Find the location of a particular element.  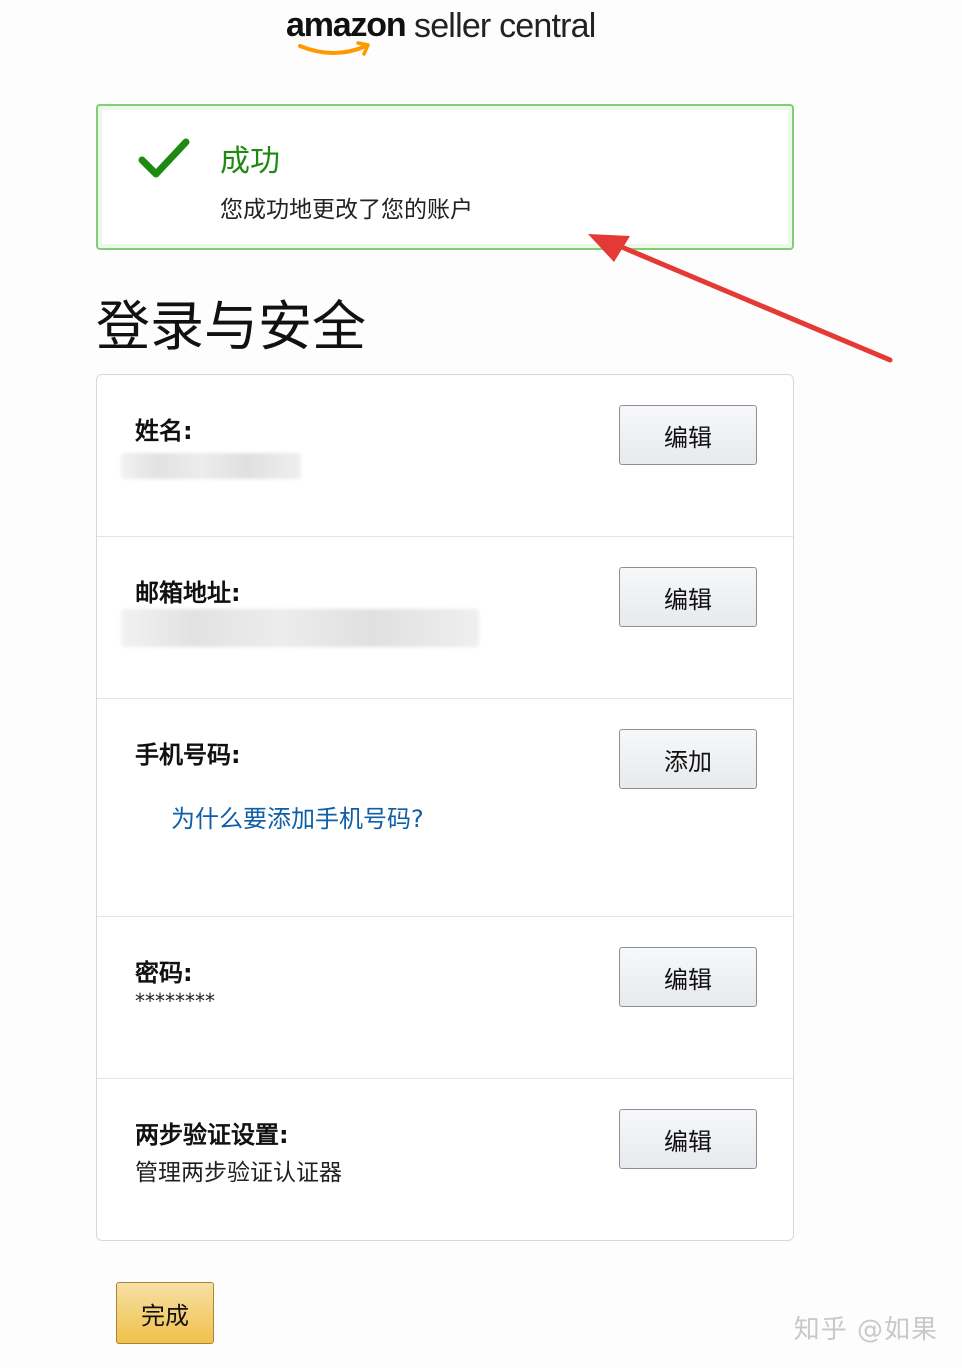

why-add-phone-link: 为什么要添加手机号码? is located at coordinates (297, 816).